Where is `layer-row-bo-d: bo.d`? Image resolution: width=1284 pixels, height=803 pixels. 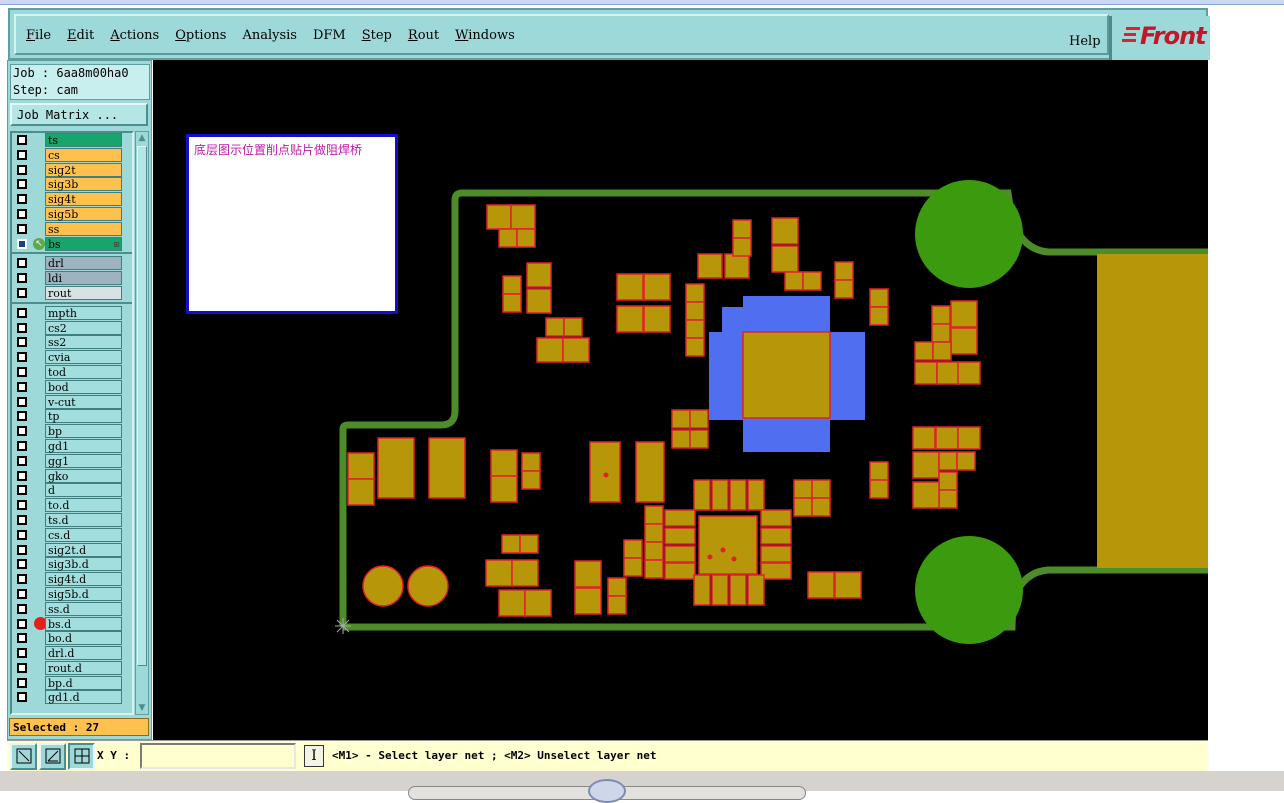
layer-row-bo-d: bo.d is located at coordinates (72, 638).